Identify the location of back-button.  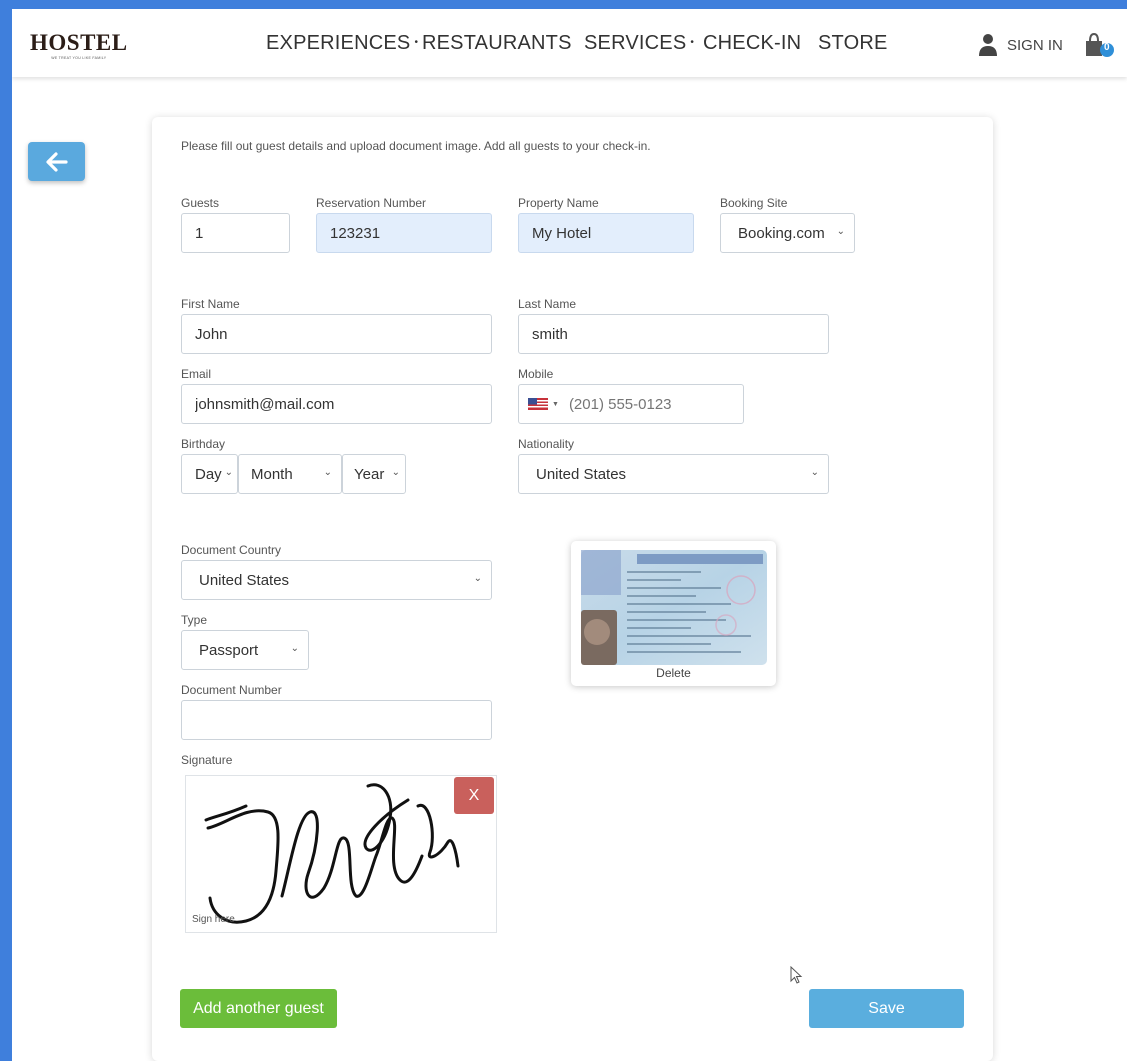
(56, 161).